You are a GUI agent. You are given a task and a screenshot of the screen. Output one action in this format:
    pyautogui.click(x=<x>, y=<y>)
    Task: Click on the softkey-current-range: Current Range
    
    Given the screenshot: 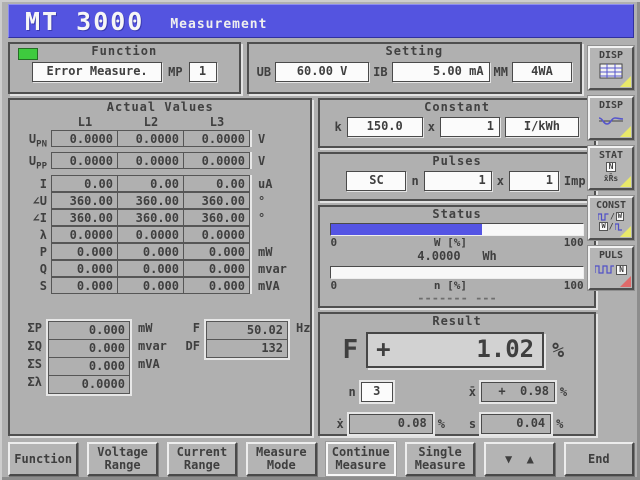 What is the action you would take?
    pyautogui.click(x=202, y=459)
    